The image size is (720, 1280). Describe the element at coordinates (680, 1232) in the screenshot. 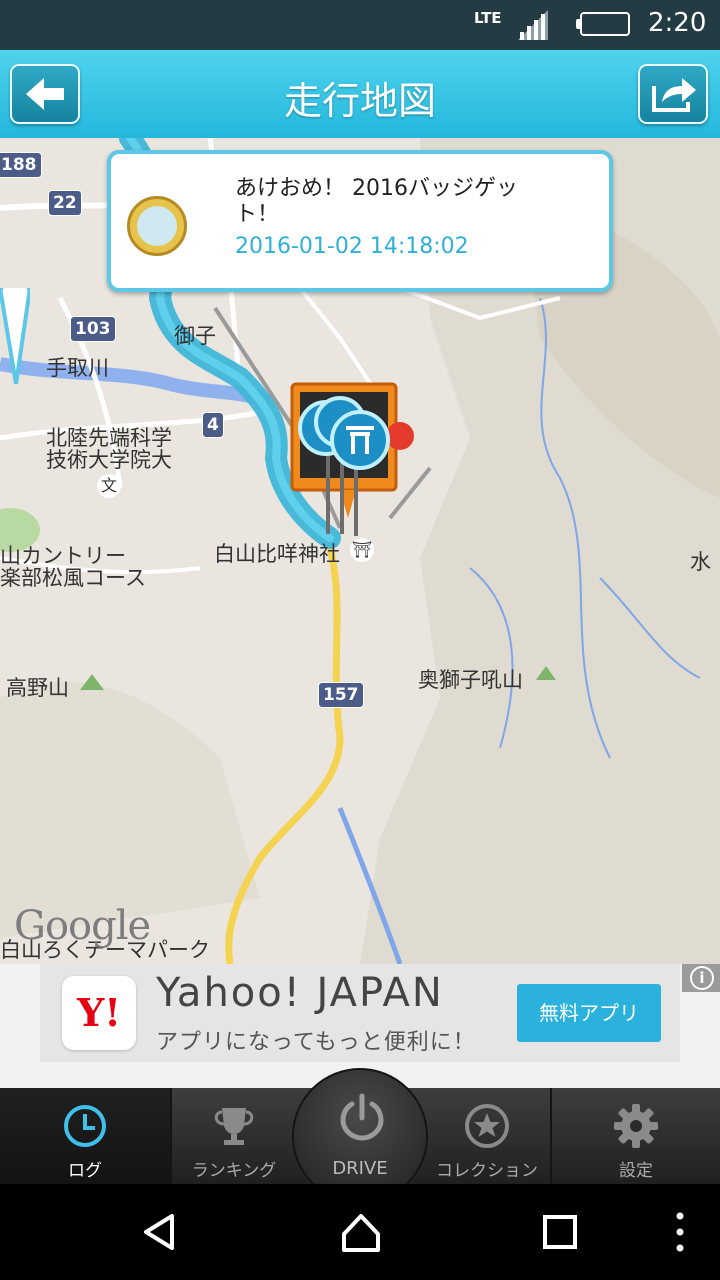

I see `more-options-icon` at that location.